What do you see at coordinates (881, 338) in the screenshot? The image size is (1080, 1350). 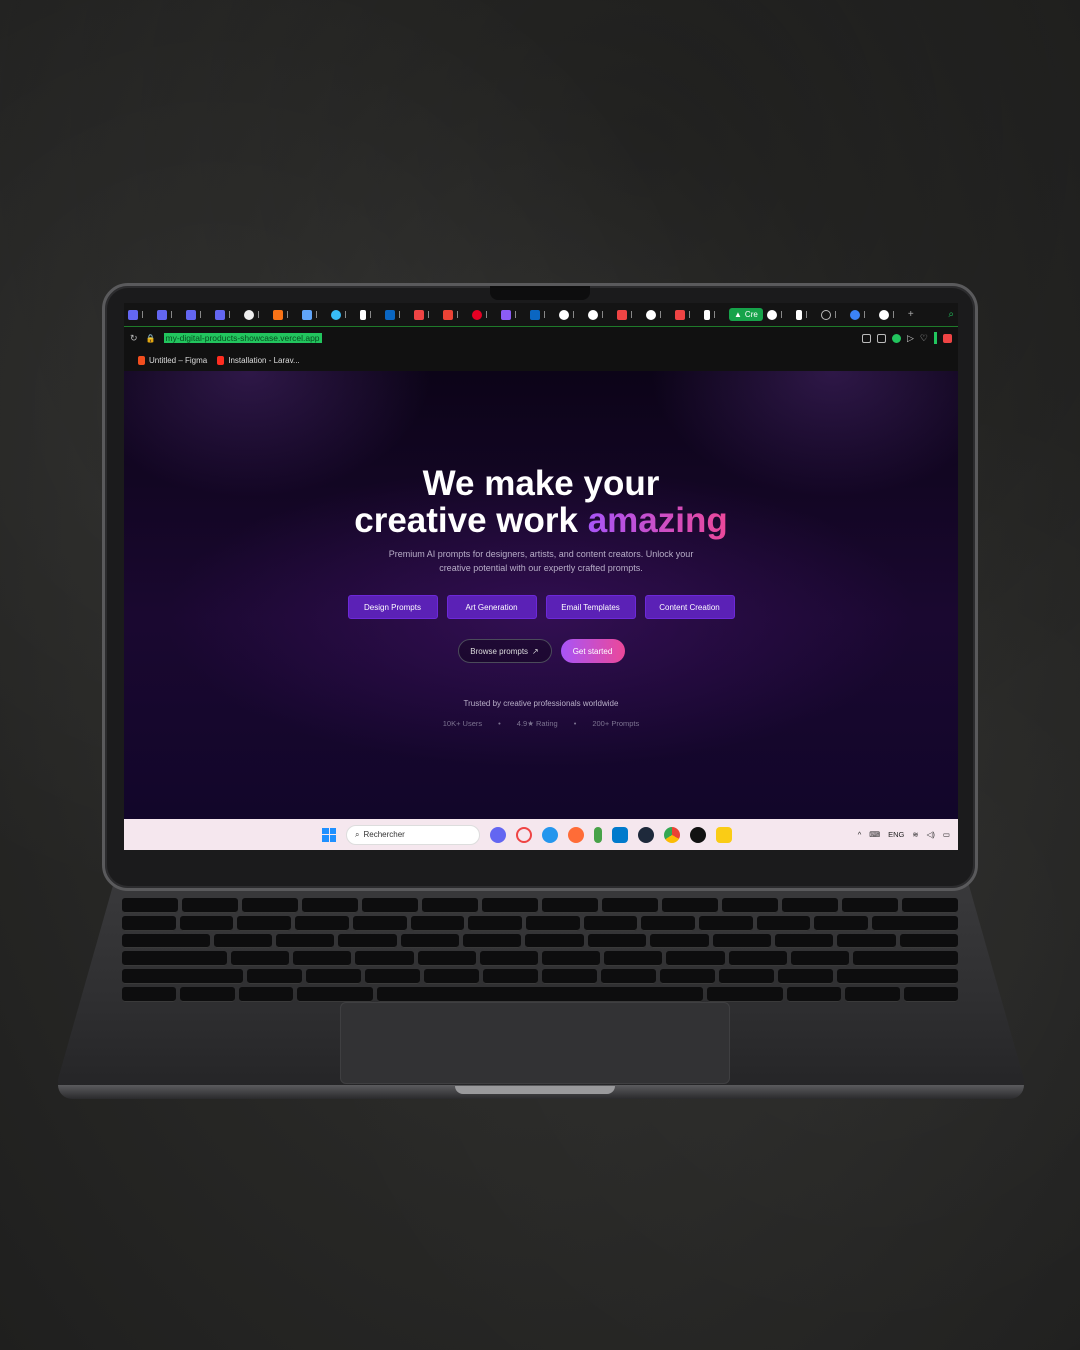 I see `camera-icon` at bounding box center [881, 338].